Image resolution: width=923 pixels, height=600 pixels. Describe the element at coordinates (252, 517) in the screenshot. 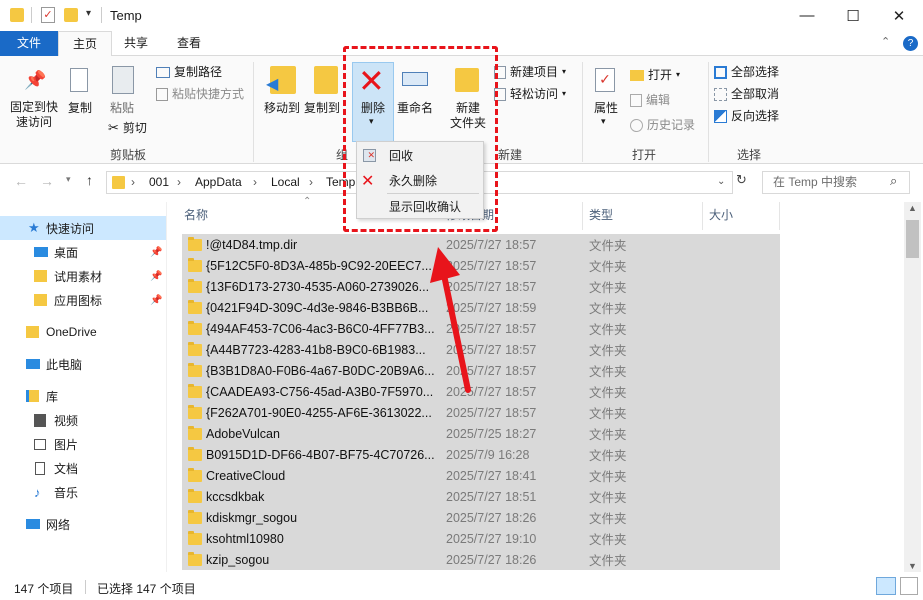

I see `file-name: kdiskmgr_sogou` at that location.